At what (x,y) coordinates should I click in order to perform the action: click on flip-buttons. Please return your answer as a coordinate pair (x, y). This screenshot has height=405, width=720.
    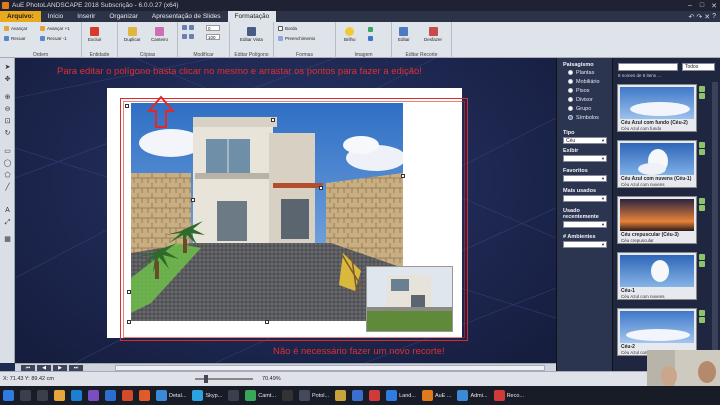
    Looking at the image, I should click on (188, 27).